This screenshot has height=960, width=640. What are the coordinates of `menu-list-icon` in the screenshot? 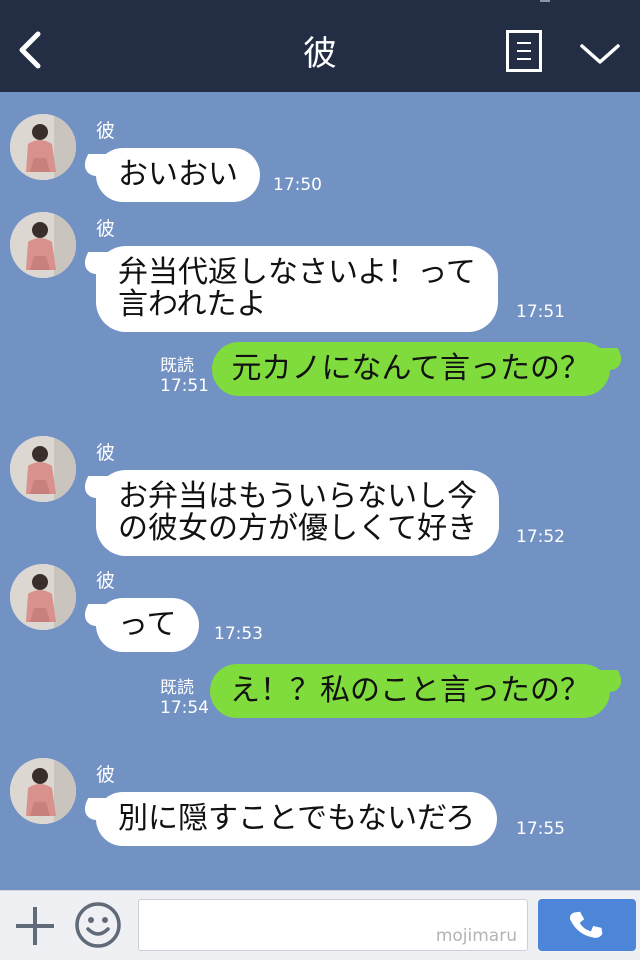 It's located at (524, 51).